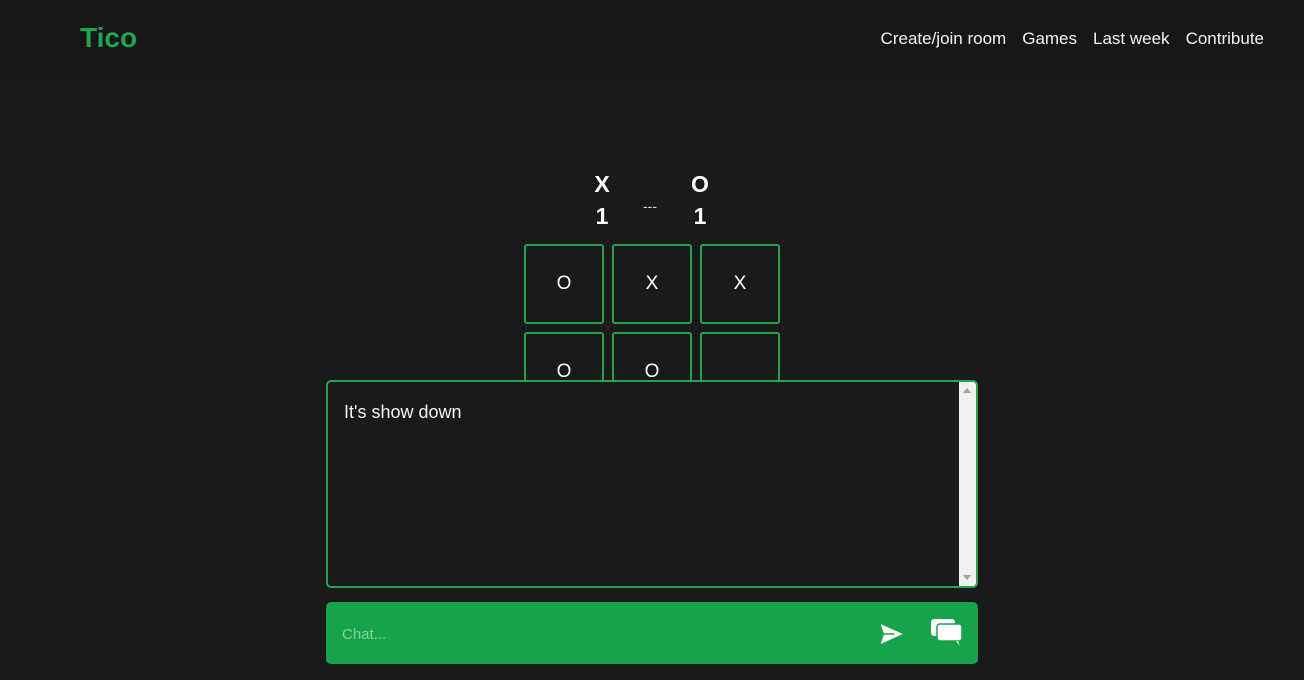 This screenshot has height=680, width=1304. Describe the element at coordinates (700, 200) in the screenshot. I see `player-o-score: O 1` at that location.